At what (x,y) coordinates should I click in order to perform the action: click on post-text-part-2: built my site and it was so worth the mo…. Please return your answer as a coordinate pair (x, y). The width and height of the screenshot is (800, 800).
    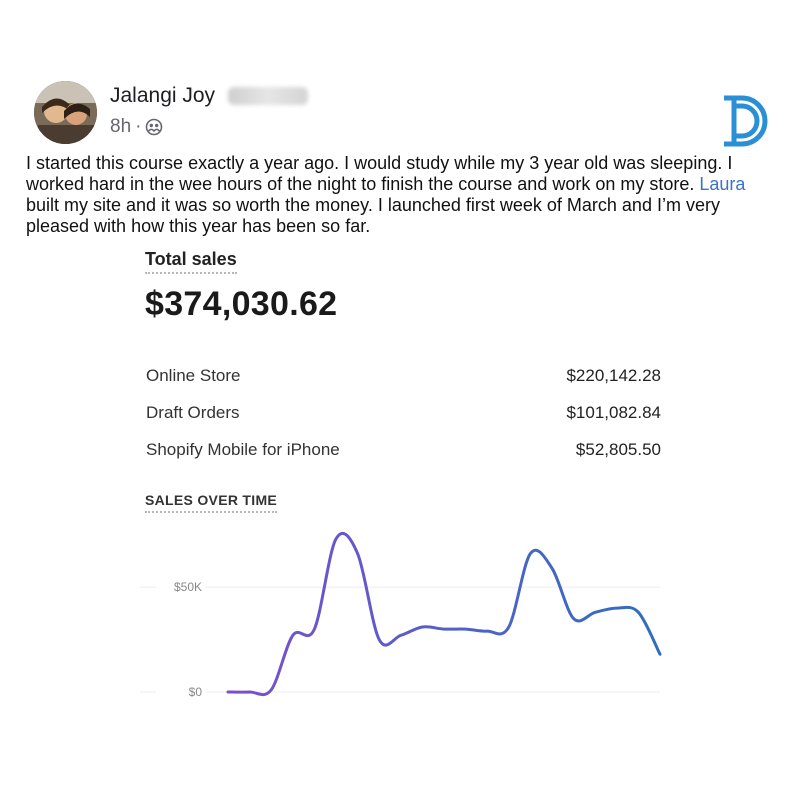
    Looking at the image, I should click on (373, 215).